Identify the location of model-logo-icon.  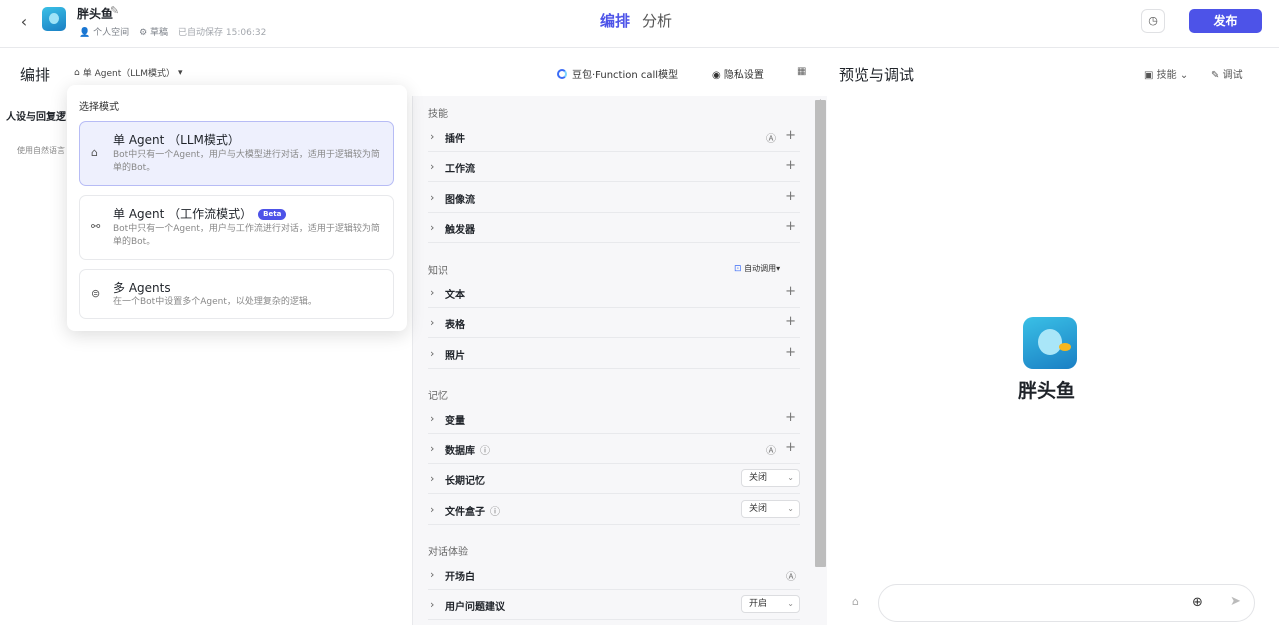
(562, 73).